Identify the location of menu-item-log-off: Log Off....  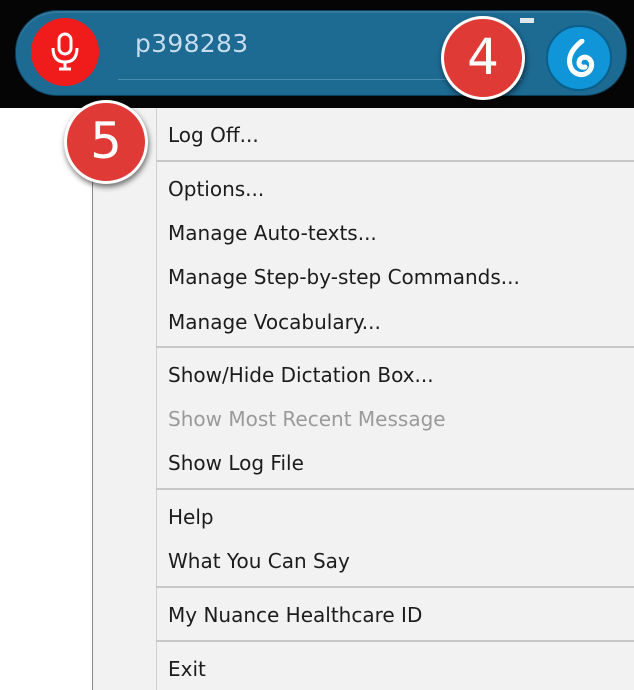
(213, 135).